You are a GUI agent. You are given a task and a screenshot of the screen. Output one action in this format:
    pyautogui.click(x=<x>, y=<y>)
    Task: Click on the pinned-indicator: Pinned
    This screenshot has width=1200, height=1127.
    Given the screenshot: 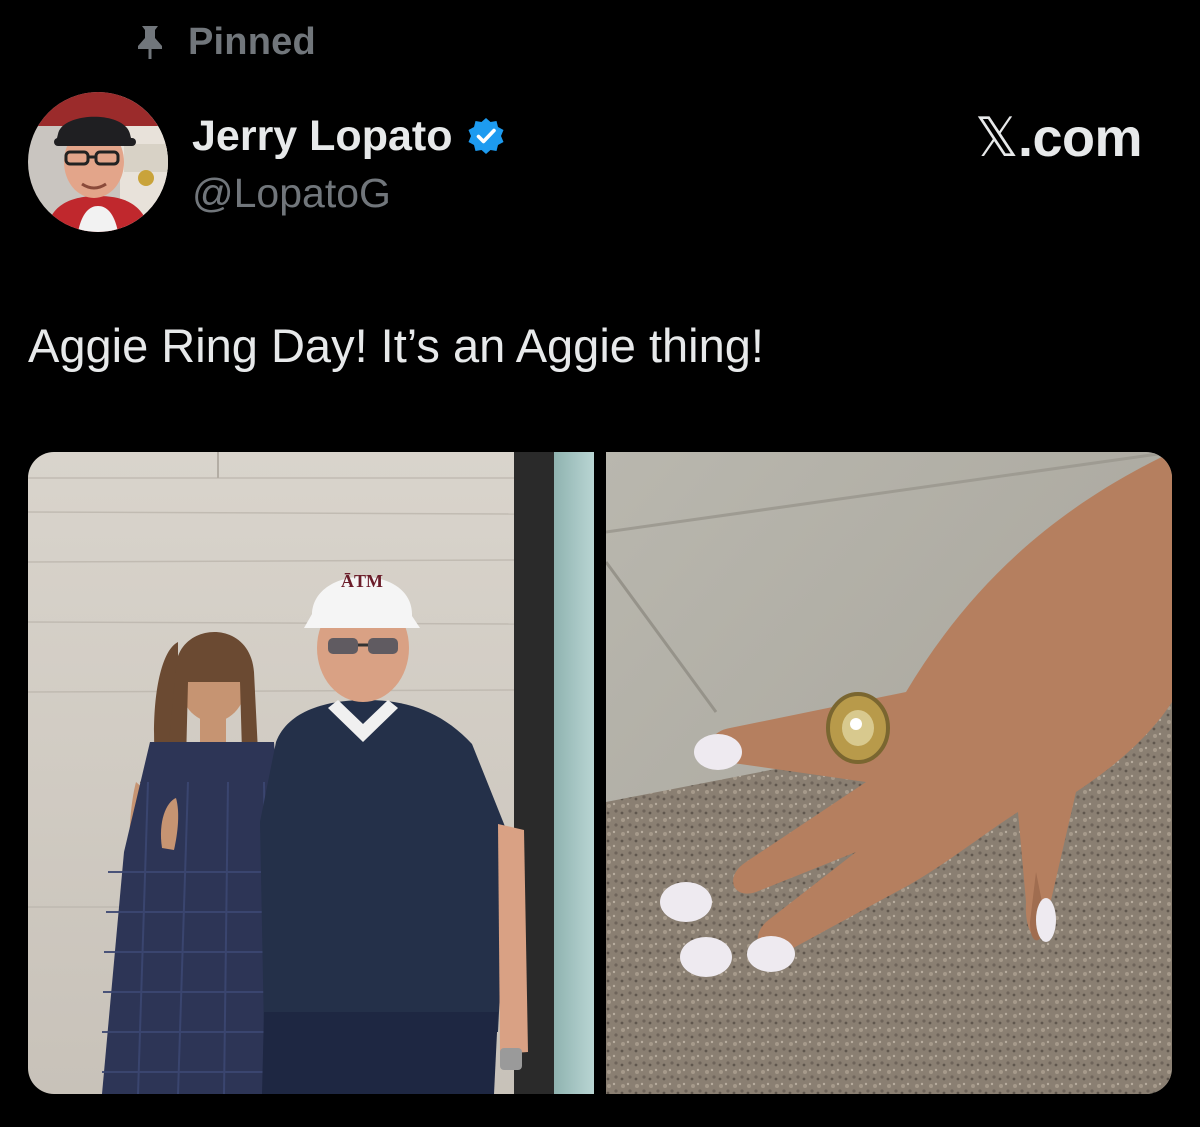 What is the action you would take?
    pyautogui.click(x=225, y=42)
    